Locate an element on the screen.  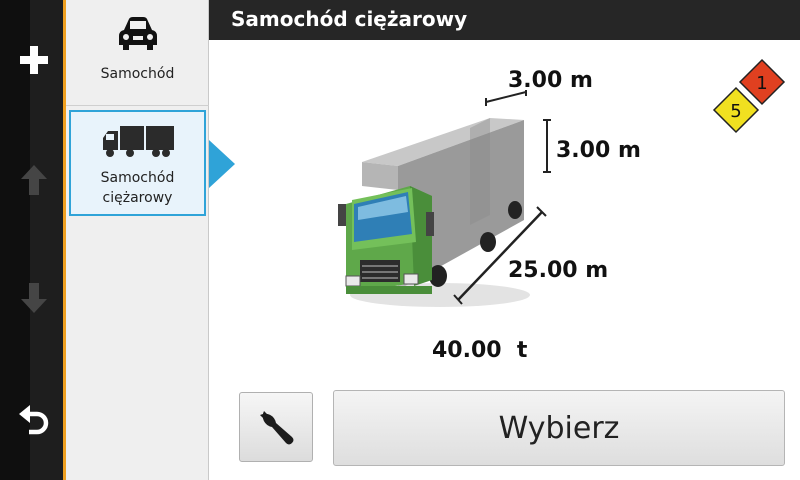
length-value: 25.00 m is located at coordinates (558, 270).